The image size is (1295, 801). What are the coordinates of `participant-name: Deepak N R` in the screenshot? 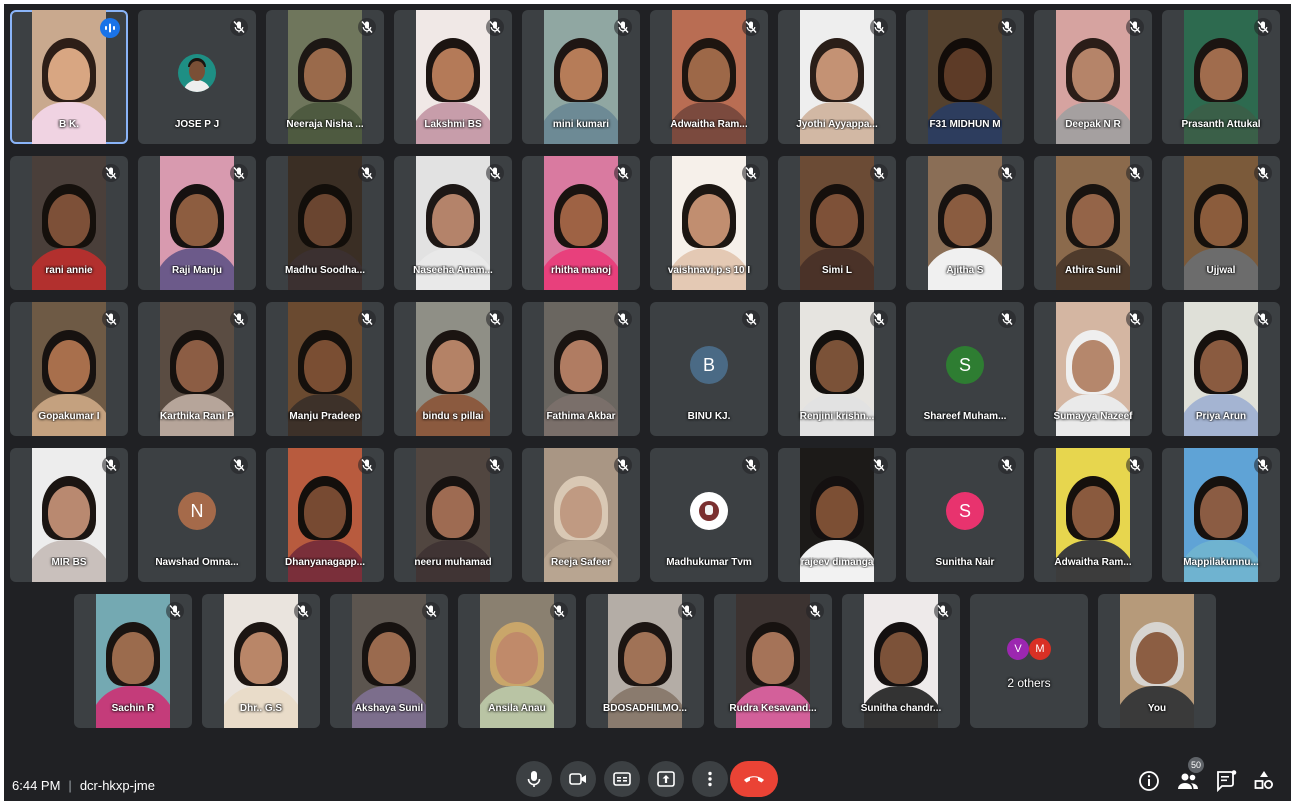 It's located at (1093, 124).